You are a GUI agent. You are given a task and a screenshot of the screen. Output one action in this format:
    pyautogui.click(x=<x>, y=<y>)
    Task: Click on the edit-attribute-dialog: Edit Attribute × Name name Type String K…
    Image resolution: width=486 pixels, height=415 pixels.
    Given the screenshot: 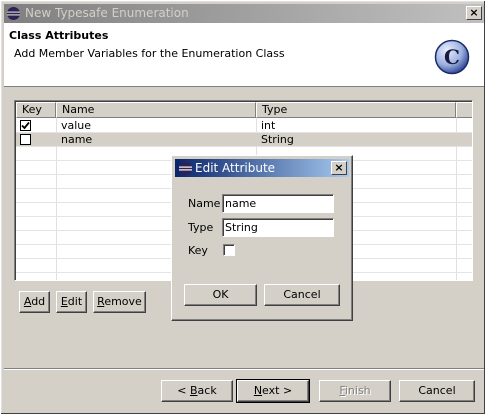 What is the action you would take?
    pyautogui.click(x=262, y=238)
    